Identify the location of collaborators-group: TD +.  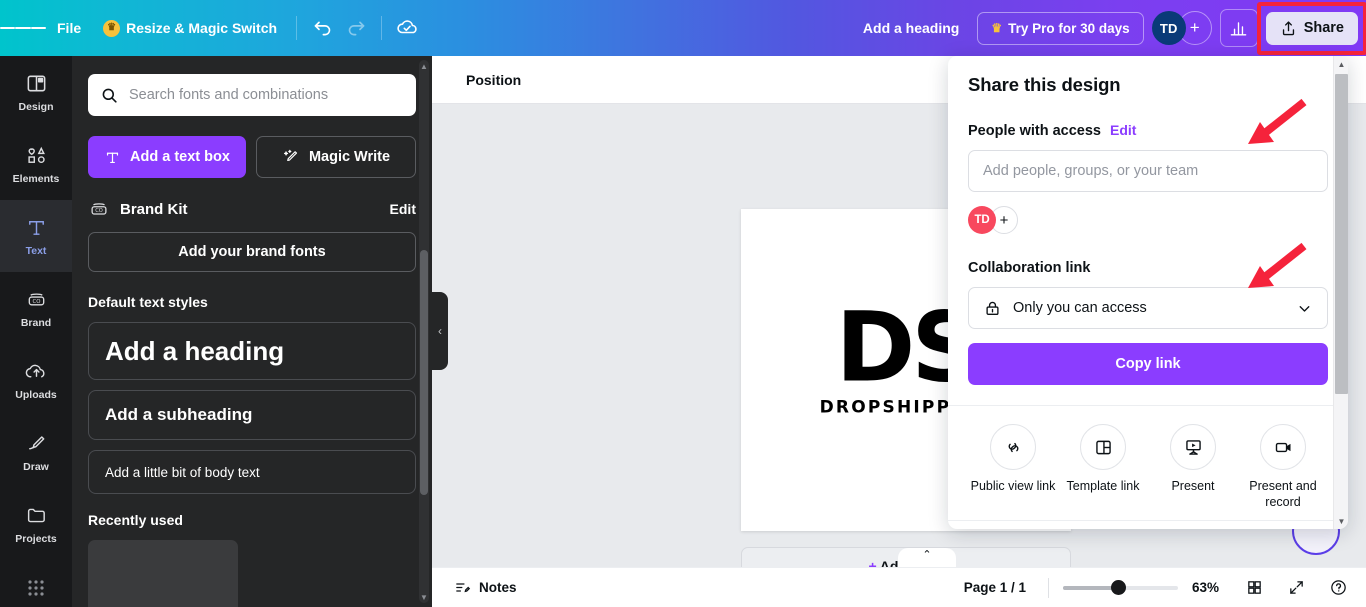
(1181, 28).